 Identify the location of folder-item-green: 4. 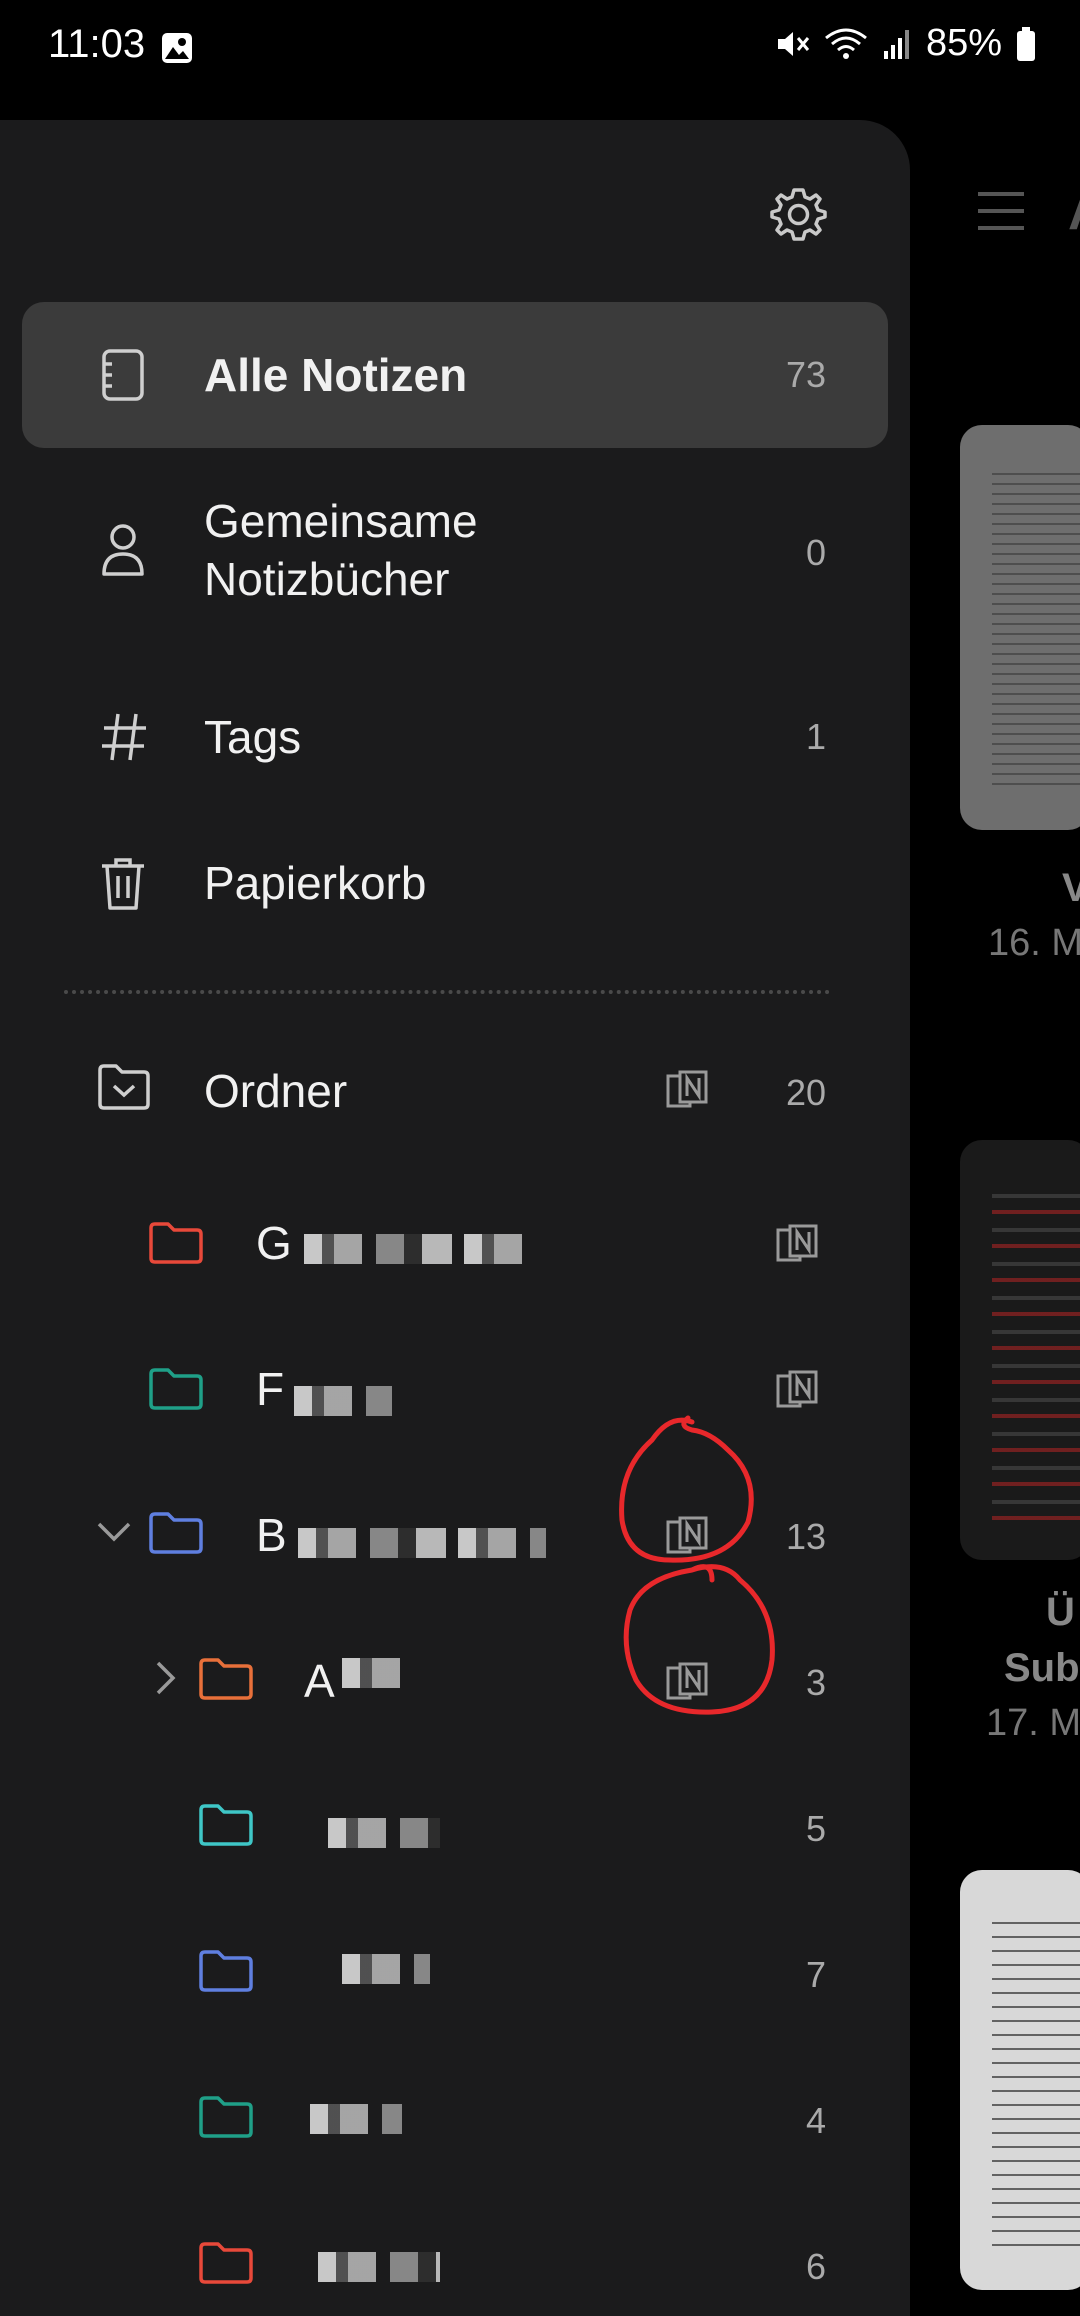
(455, 2116).